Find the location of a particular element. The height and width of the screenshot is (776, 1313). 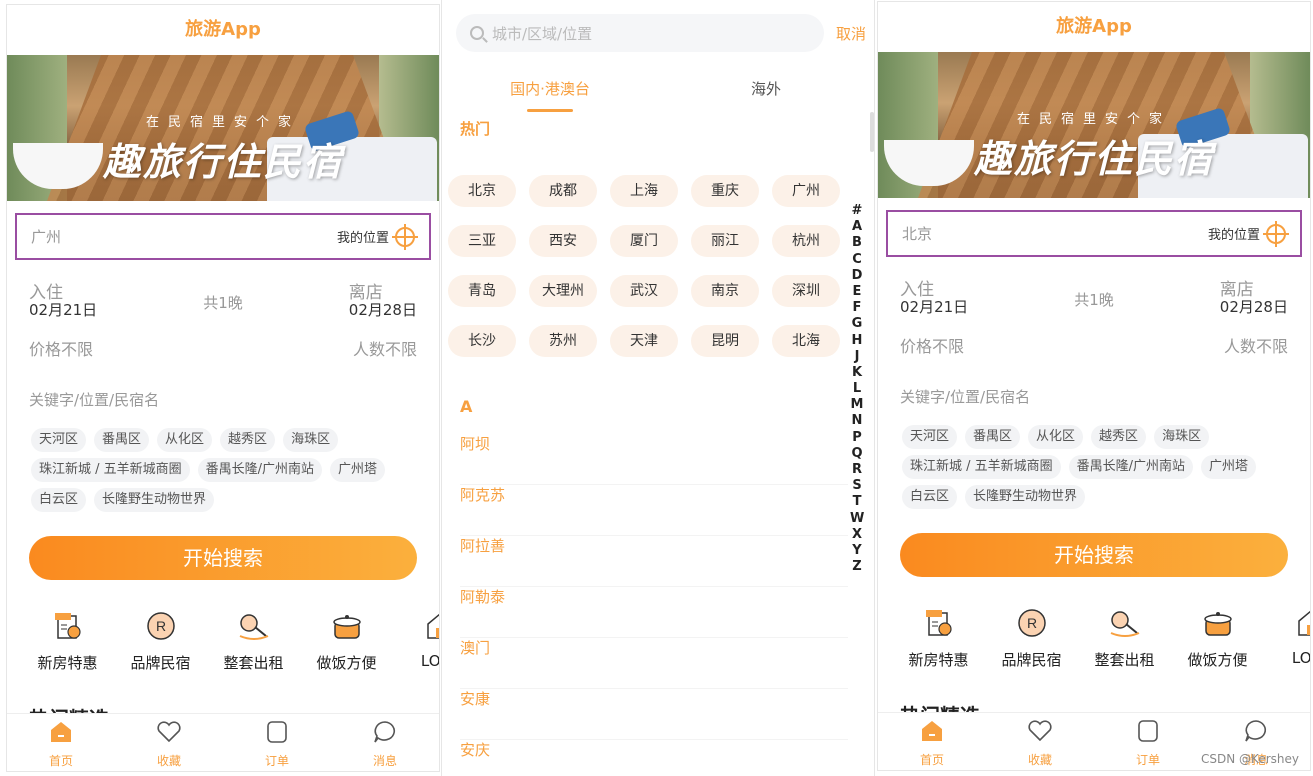

city-list-item: 安庆 is located at coordinates (654, 758).